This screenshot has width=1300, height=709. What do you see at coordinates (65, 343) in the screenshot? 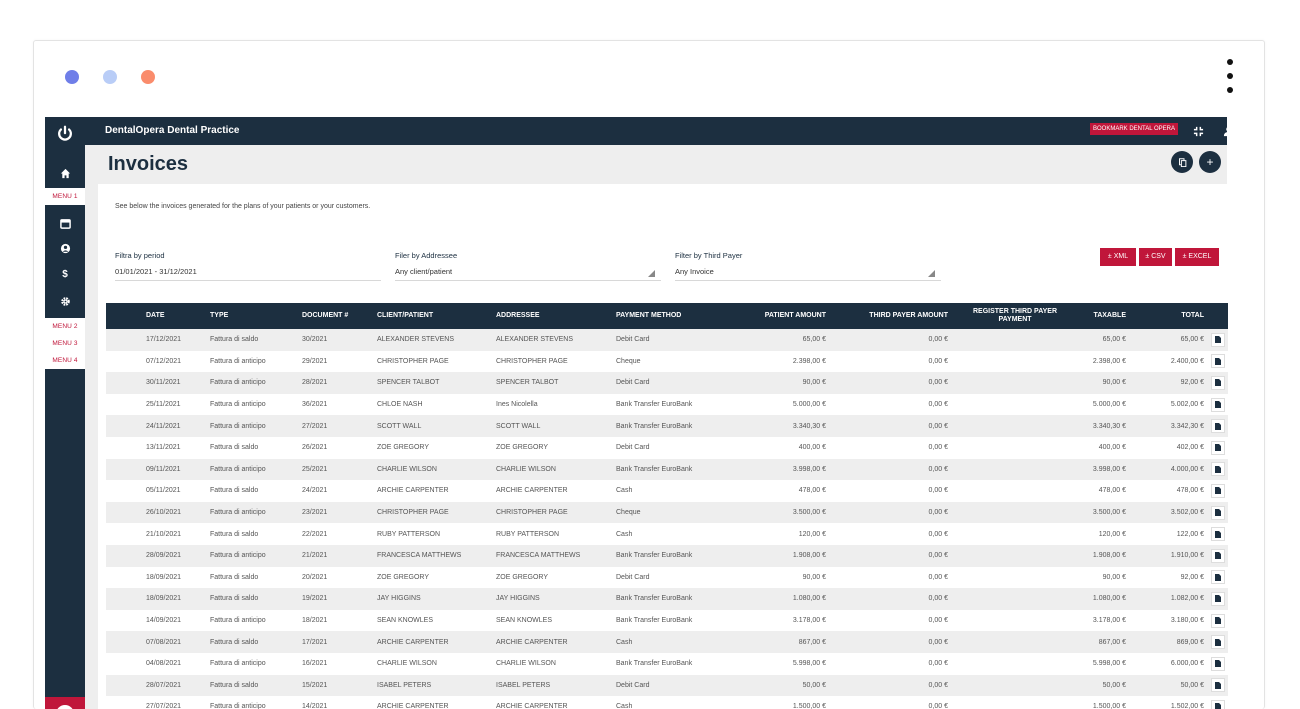
I see `sidebar-item-menu3: MENU 3` at bounding box center [65, 343].